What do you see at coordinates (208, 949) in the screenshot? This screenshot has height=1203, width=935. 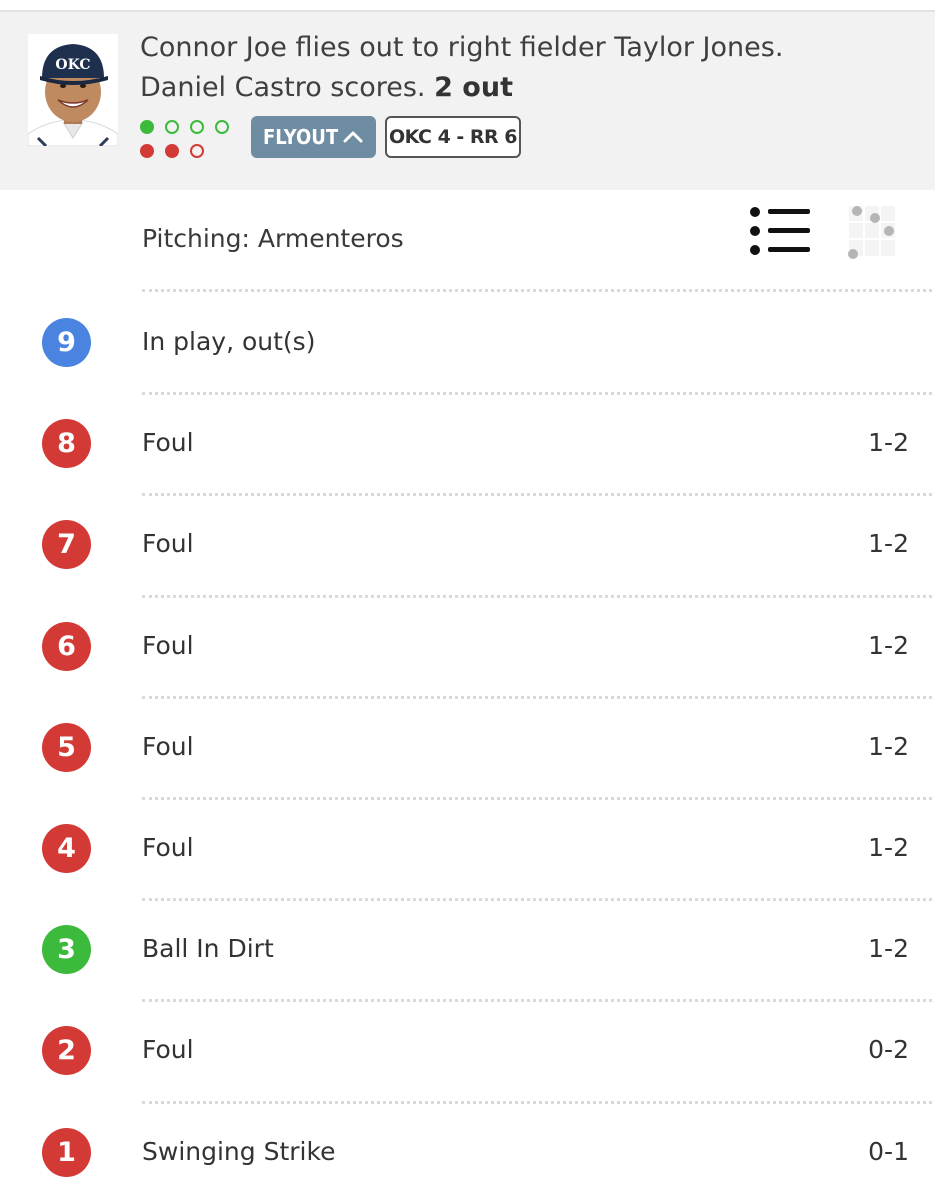 I see `pitch-result-label: Ball In Dirt` at bounding box center [208, 949].